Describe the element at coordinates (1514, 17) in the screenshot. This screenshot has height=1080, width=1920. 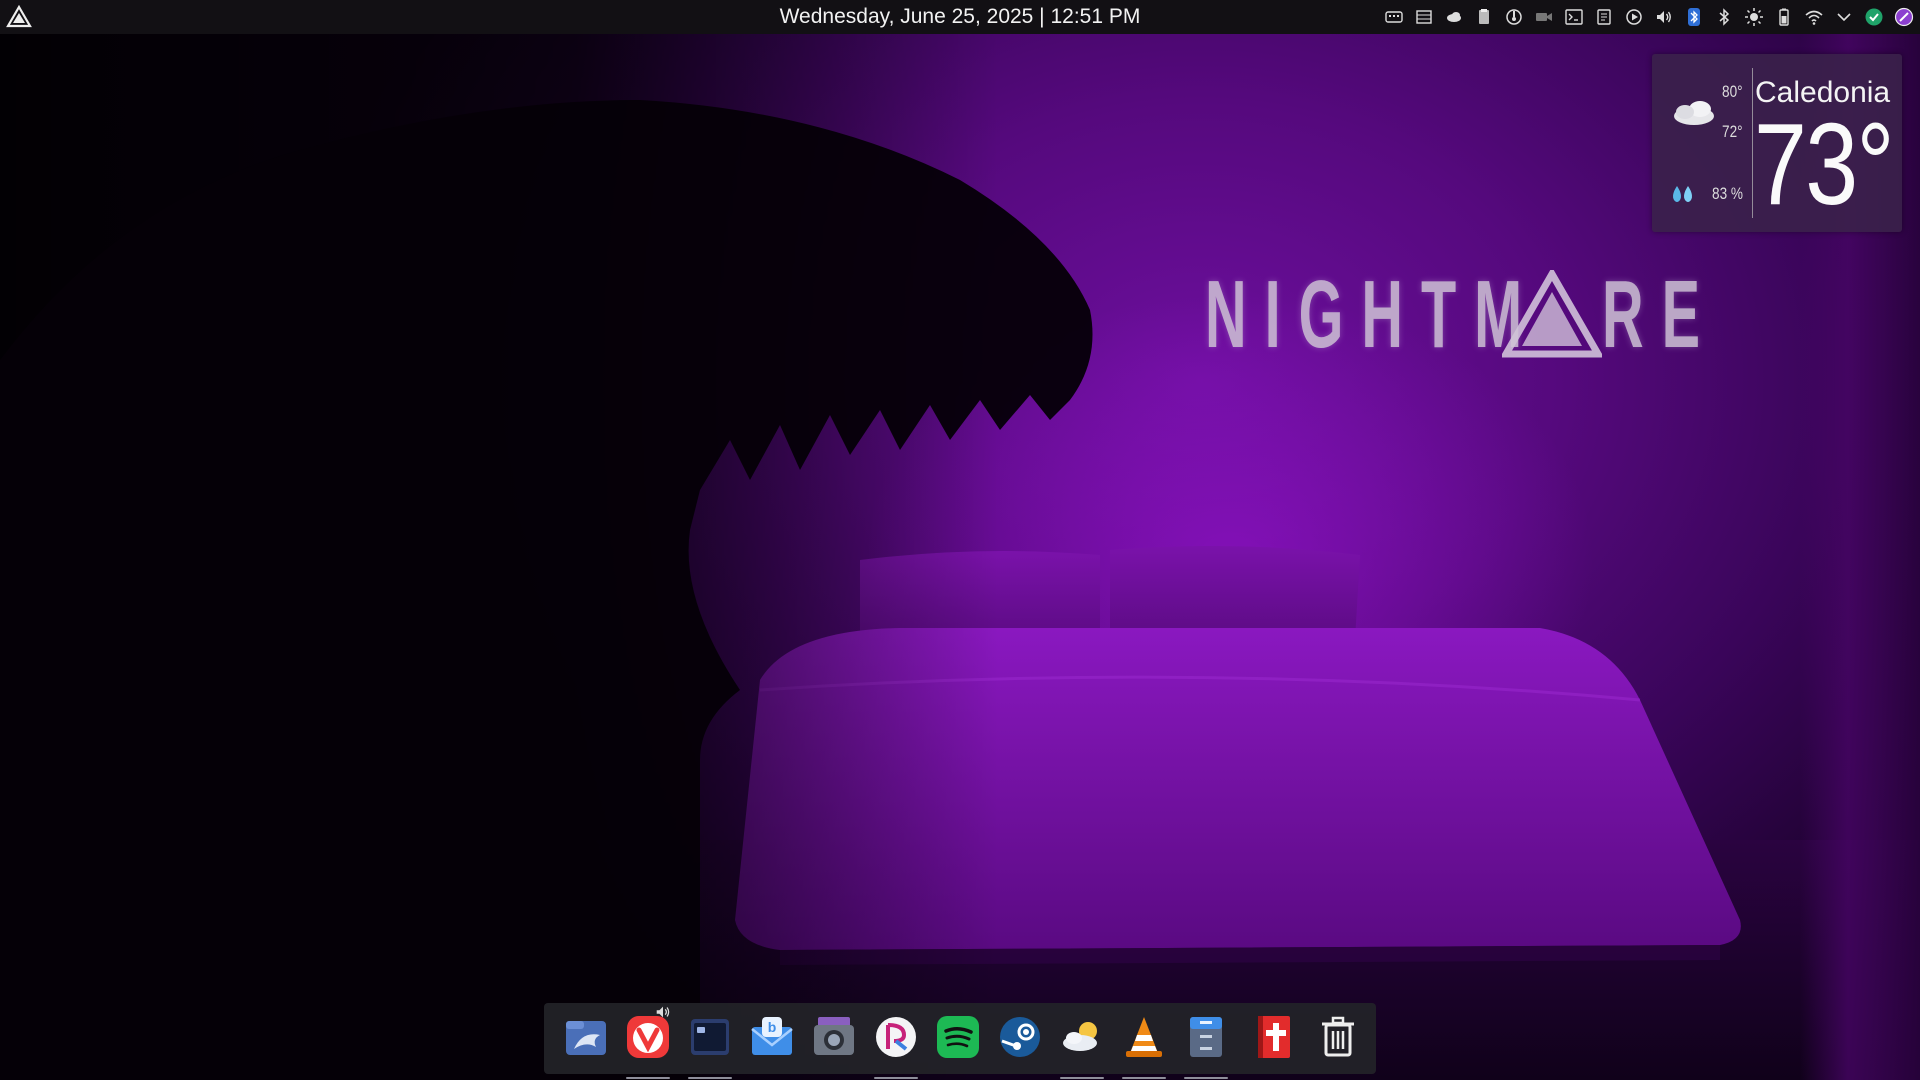
I see `cpu-monitor-icon` at that location.